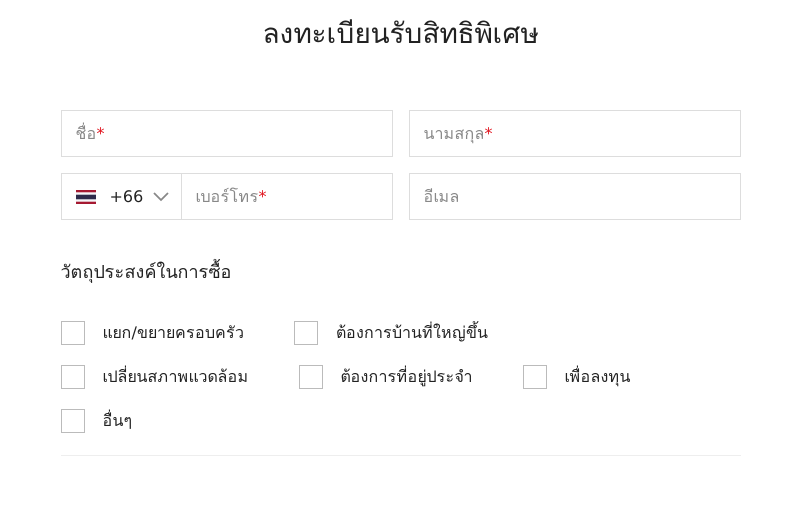  What do you see at coordinates (412, 332) in the screenshot?
I see `checkbox-label: ต้องการบ้านที่ใหญ่ขึ้น` at bounding box center [412, 332].